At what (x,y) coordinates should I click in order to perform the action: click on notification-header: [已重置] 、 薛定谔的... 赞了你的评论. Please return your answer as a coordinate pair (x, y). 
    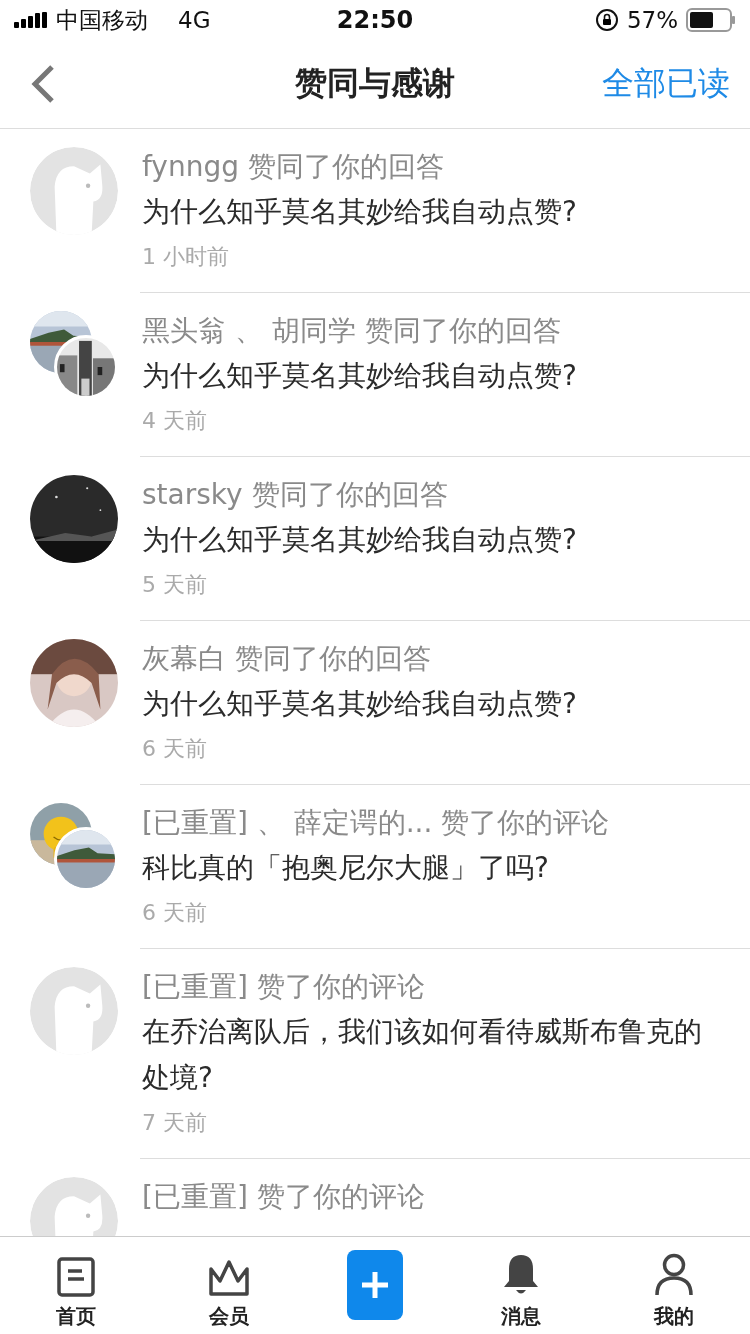
    Looking at the image, I should click on (376, 823).